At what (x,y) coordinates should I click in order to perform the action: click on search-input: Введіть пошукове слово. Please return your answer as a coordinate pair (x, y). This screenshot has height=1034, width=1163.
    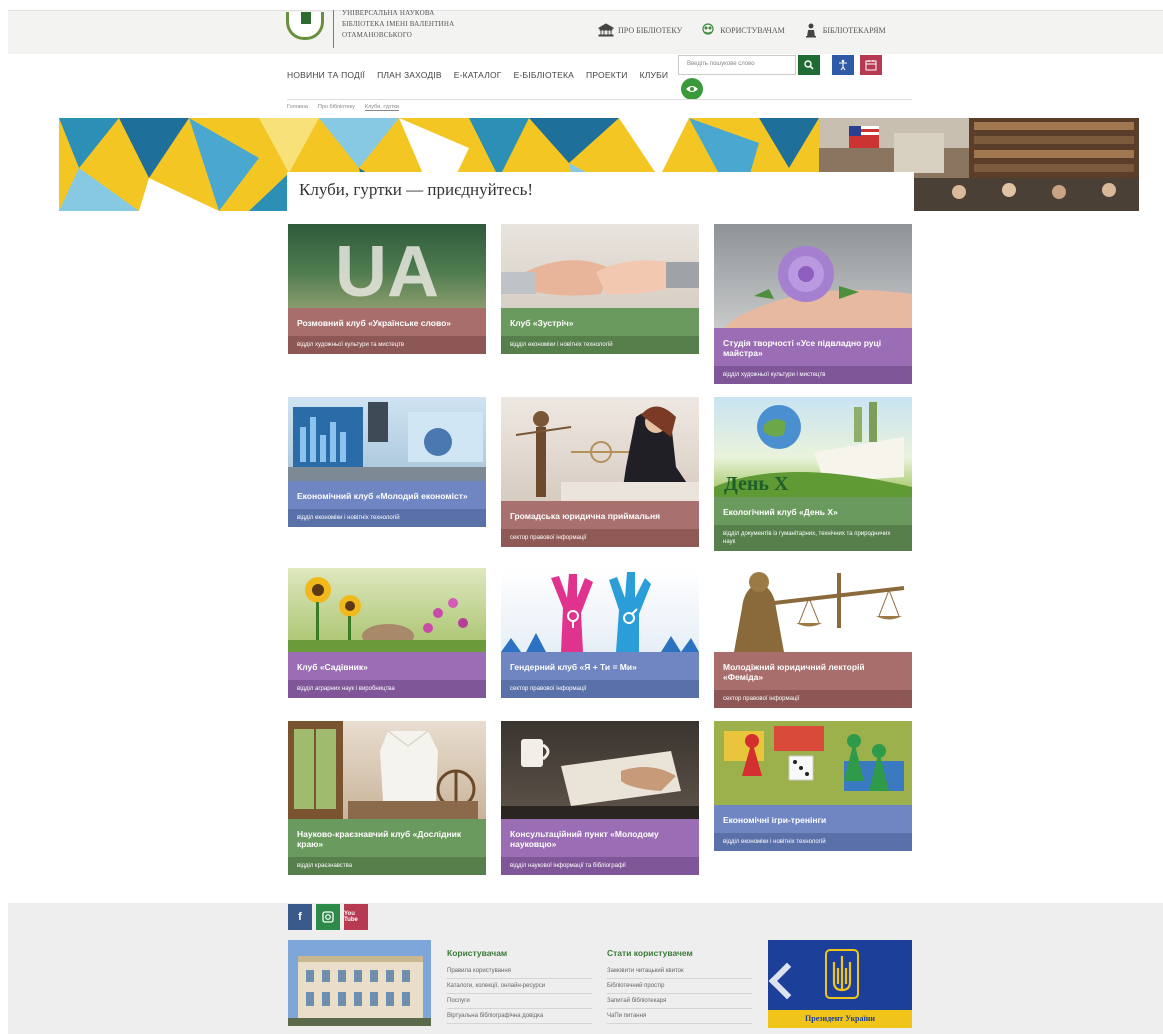
    Looking at the image, I should click on (737, 65).